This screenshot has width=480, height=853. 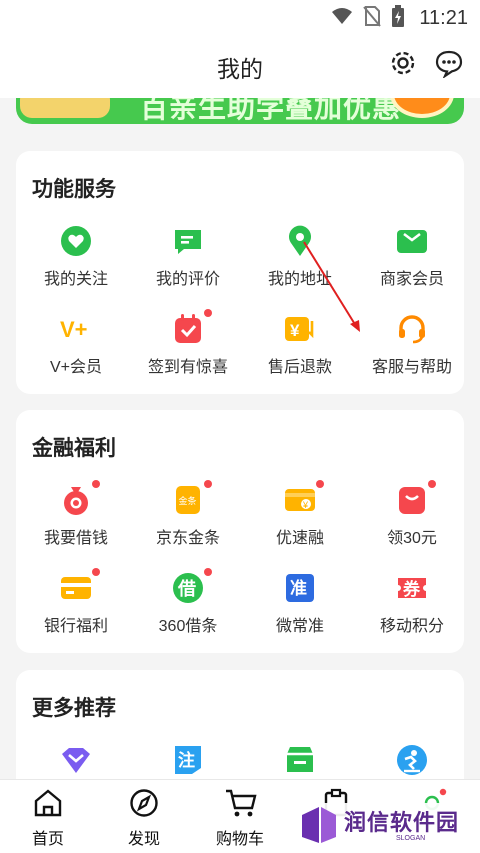 What do you see at coordinates (416, 498) in the screenshot?
I see `red-packet-icon` at bounding box center [416, 498].